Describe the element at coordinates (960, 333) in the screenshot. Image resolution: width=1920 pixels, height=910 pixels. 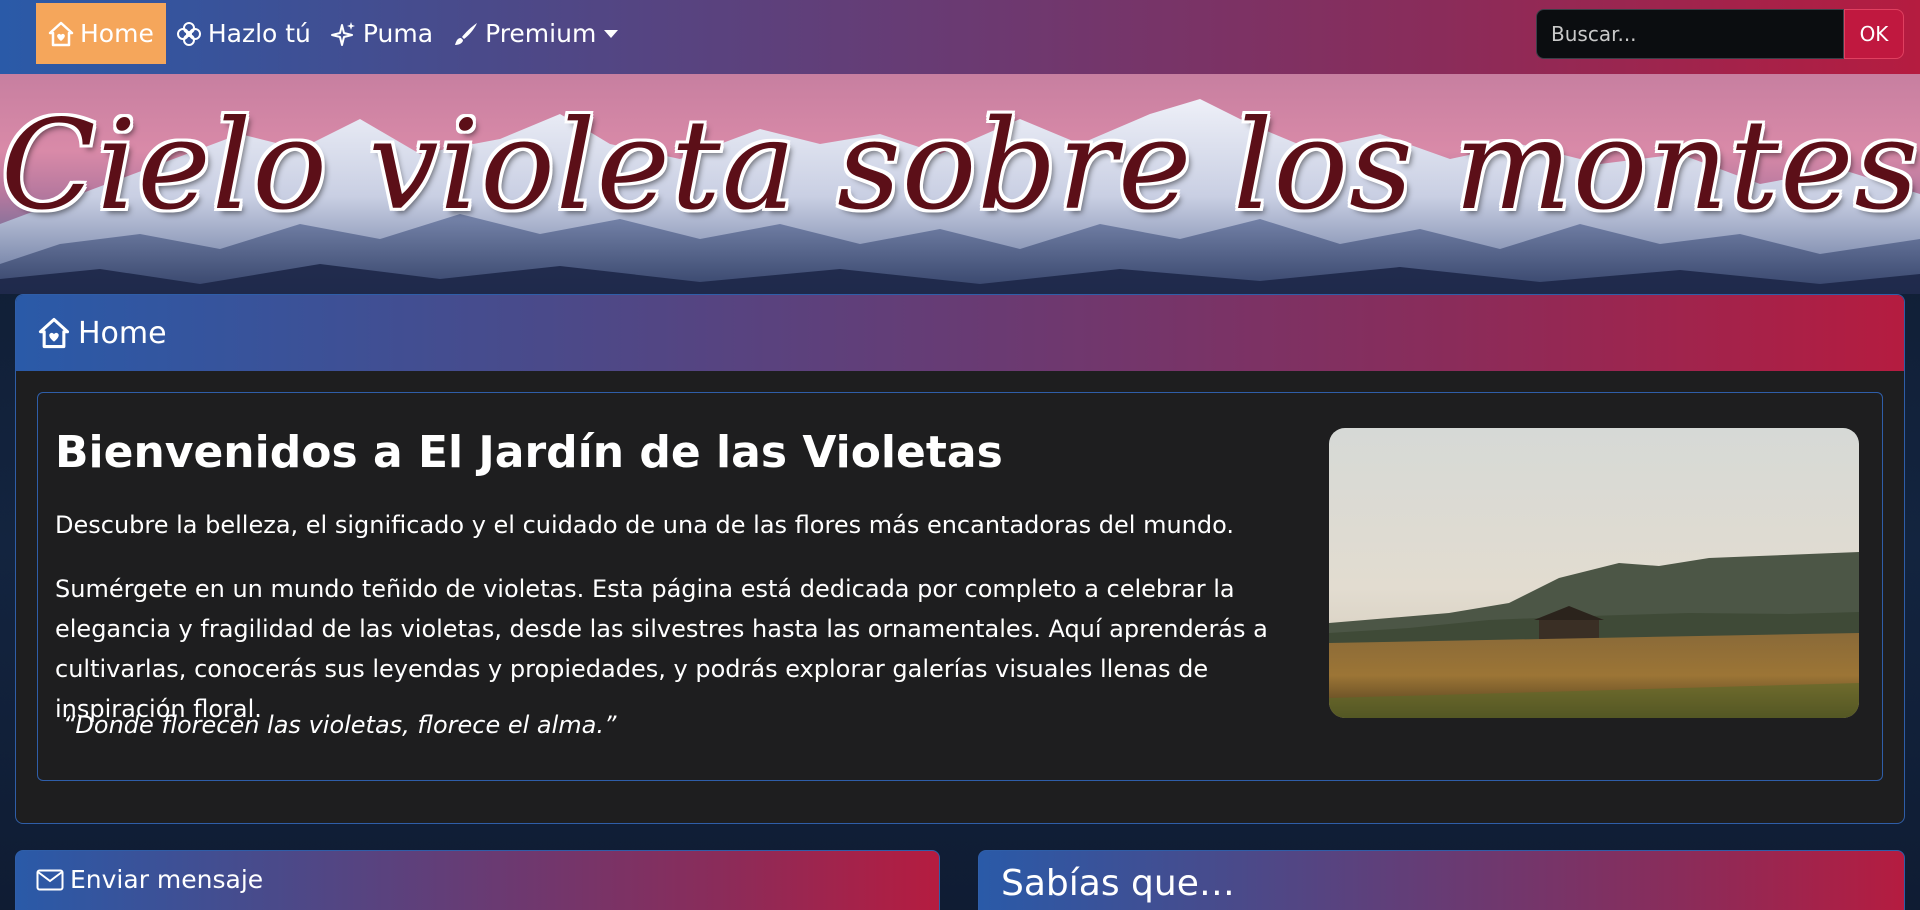
I see `card-header: Home` at that location.